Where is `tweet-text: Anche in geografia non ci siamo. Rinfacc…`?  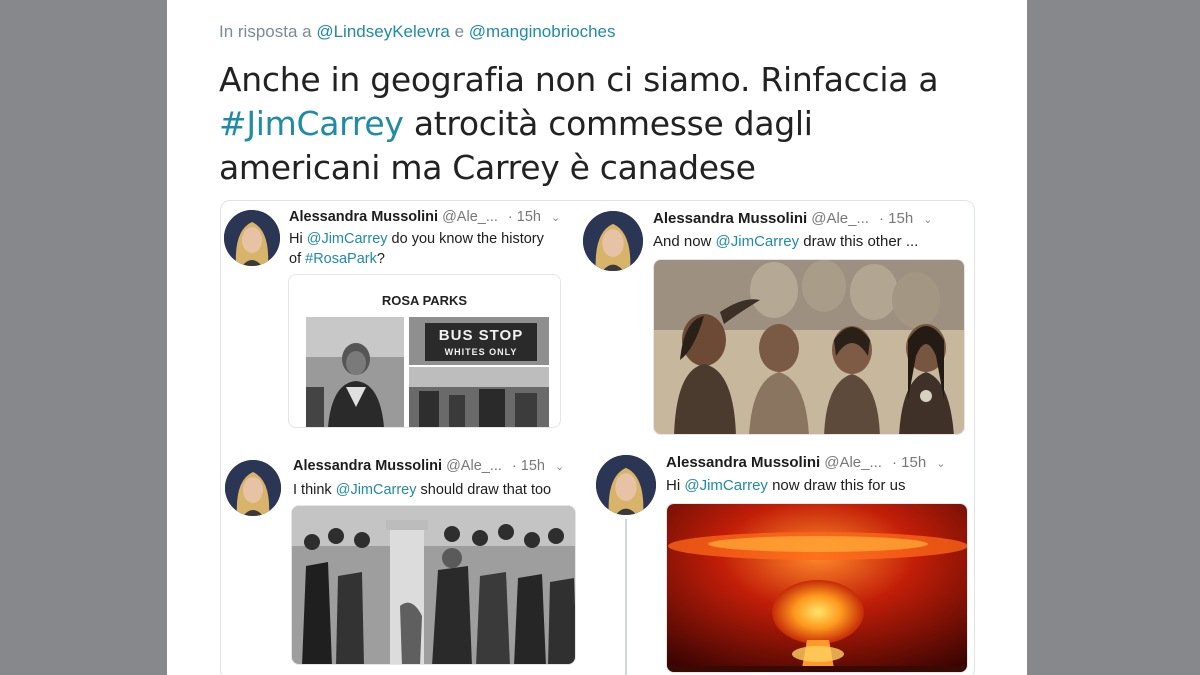
tweet-text: Anche in geografia non ci siamo. Rinfacc… is located at coordinates (599, 124).